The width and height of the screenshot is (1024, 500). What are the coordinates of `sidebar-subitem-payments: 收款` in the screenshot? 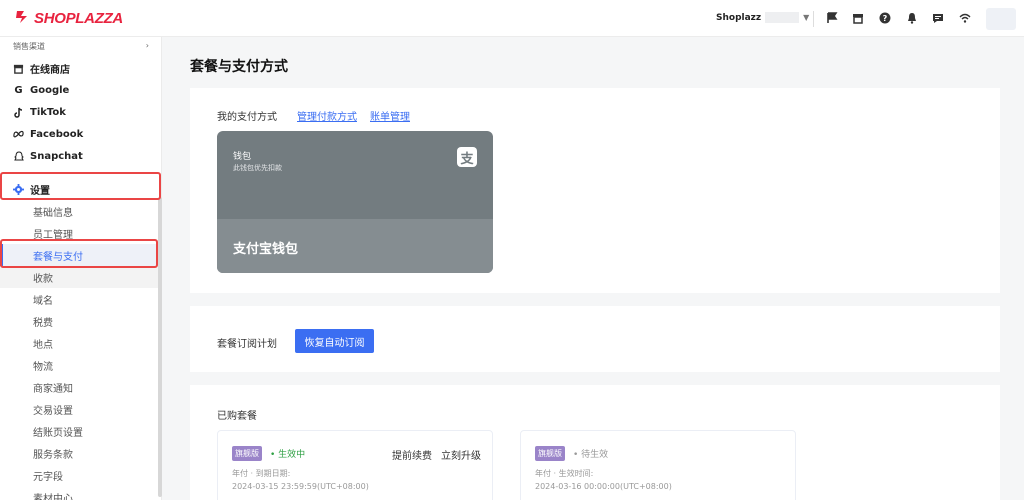 It's located at (79, 277).